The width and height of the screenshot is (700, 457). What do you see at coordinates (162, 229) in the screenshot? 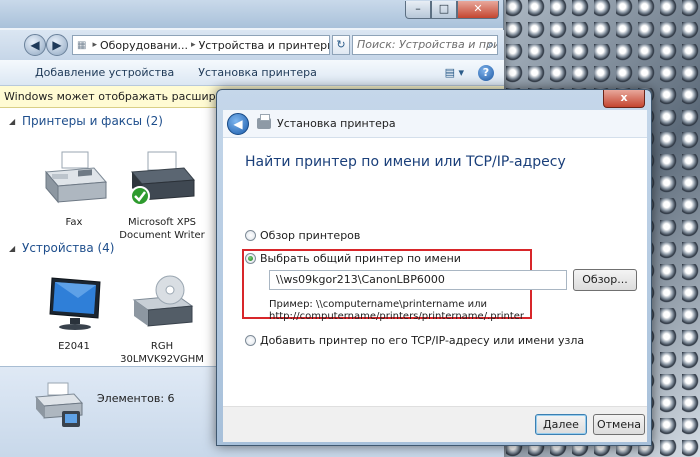
I see `device-label: Microsoft XPS Document Writer` at bounding box center [162, 229].